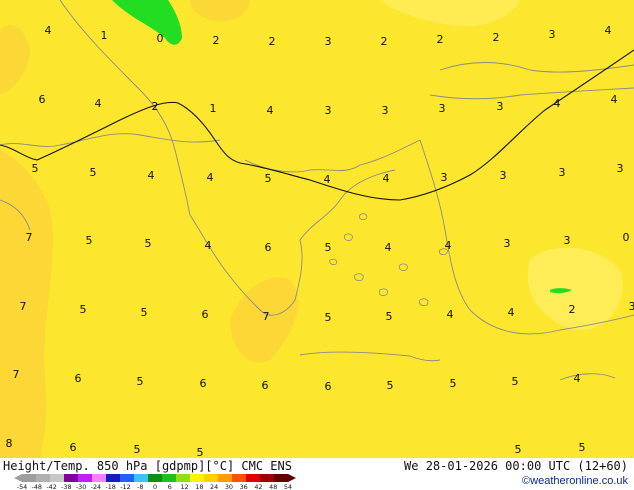 The width and height of the screenshot is (634, 490). I want to click on legend-tick-label: 0, so click(155, 486).